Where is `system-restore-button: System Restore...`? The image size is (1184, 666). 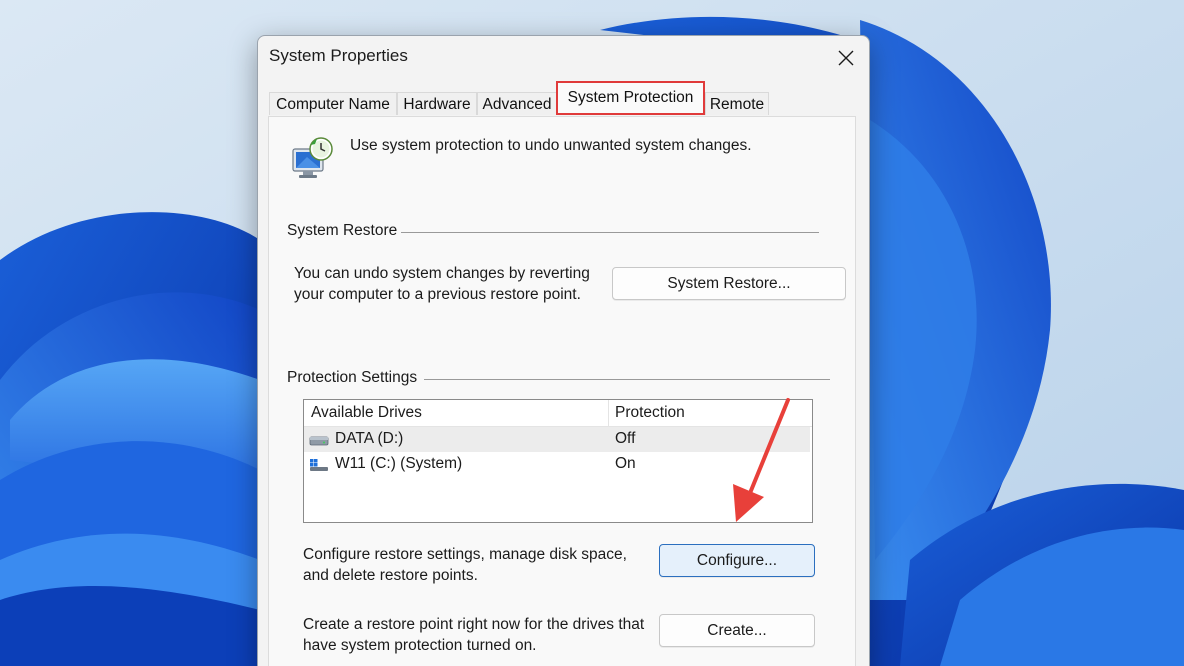 system-restore-button: System Restore... is located at coordinates (729, 283).